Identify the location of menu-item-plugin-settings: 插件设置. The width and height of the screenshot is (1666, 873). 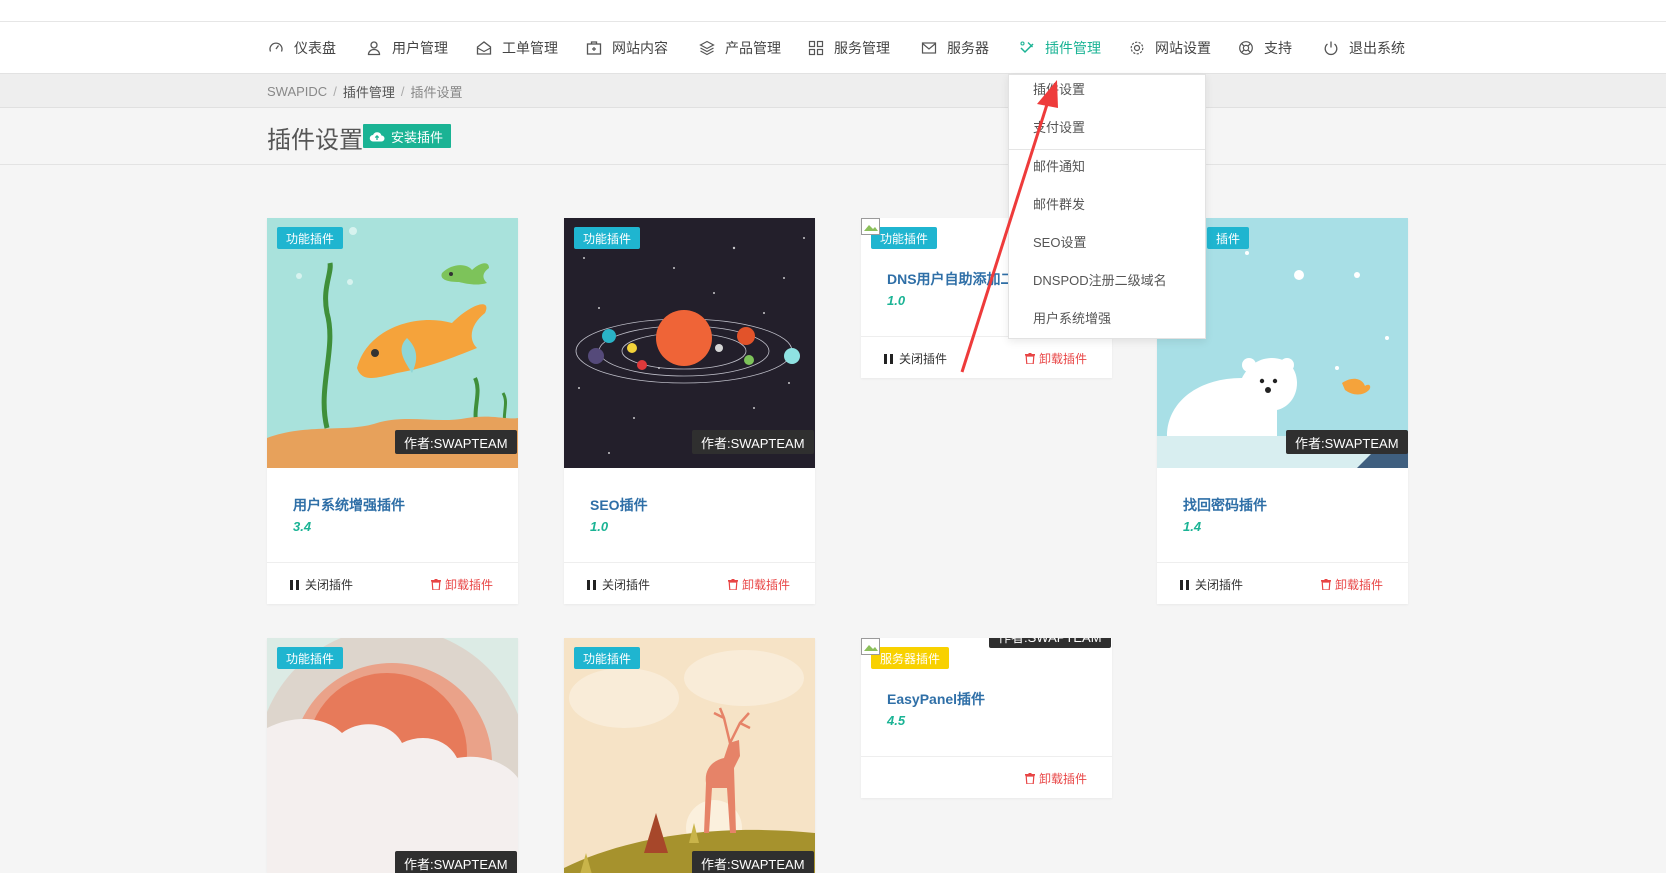
(1059, 88).